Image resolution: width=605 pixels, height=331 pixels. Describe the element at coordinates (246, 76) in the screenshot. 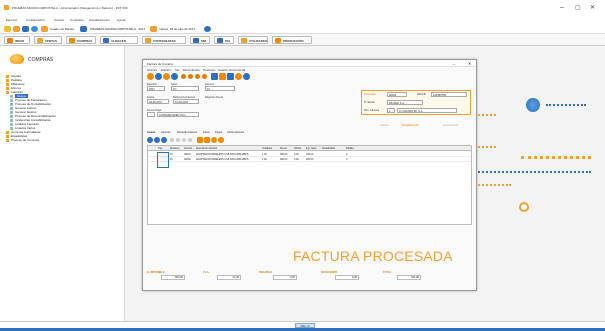

I see `settings-icon` at that location.